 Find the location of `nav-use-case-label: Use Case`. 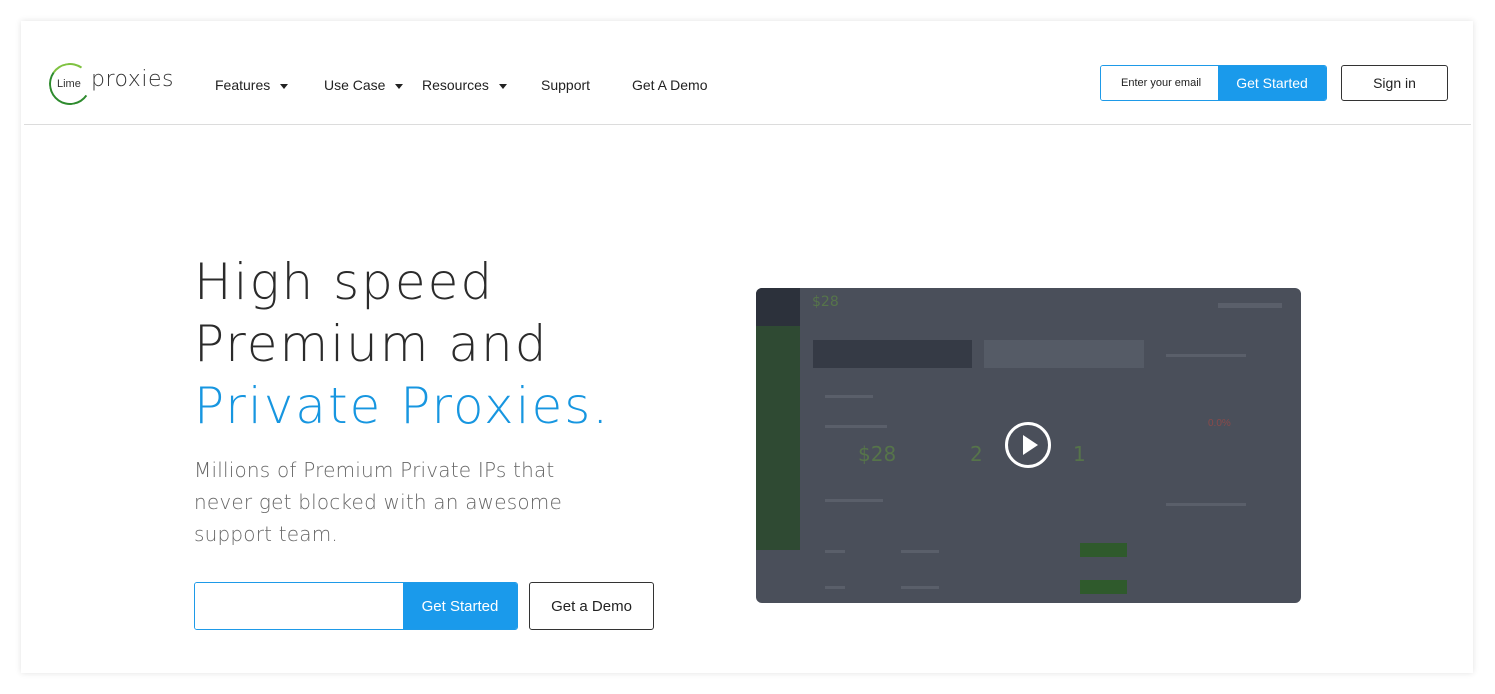

nav-use-case-label: Use Case is located at coordinates (355, 85).